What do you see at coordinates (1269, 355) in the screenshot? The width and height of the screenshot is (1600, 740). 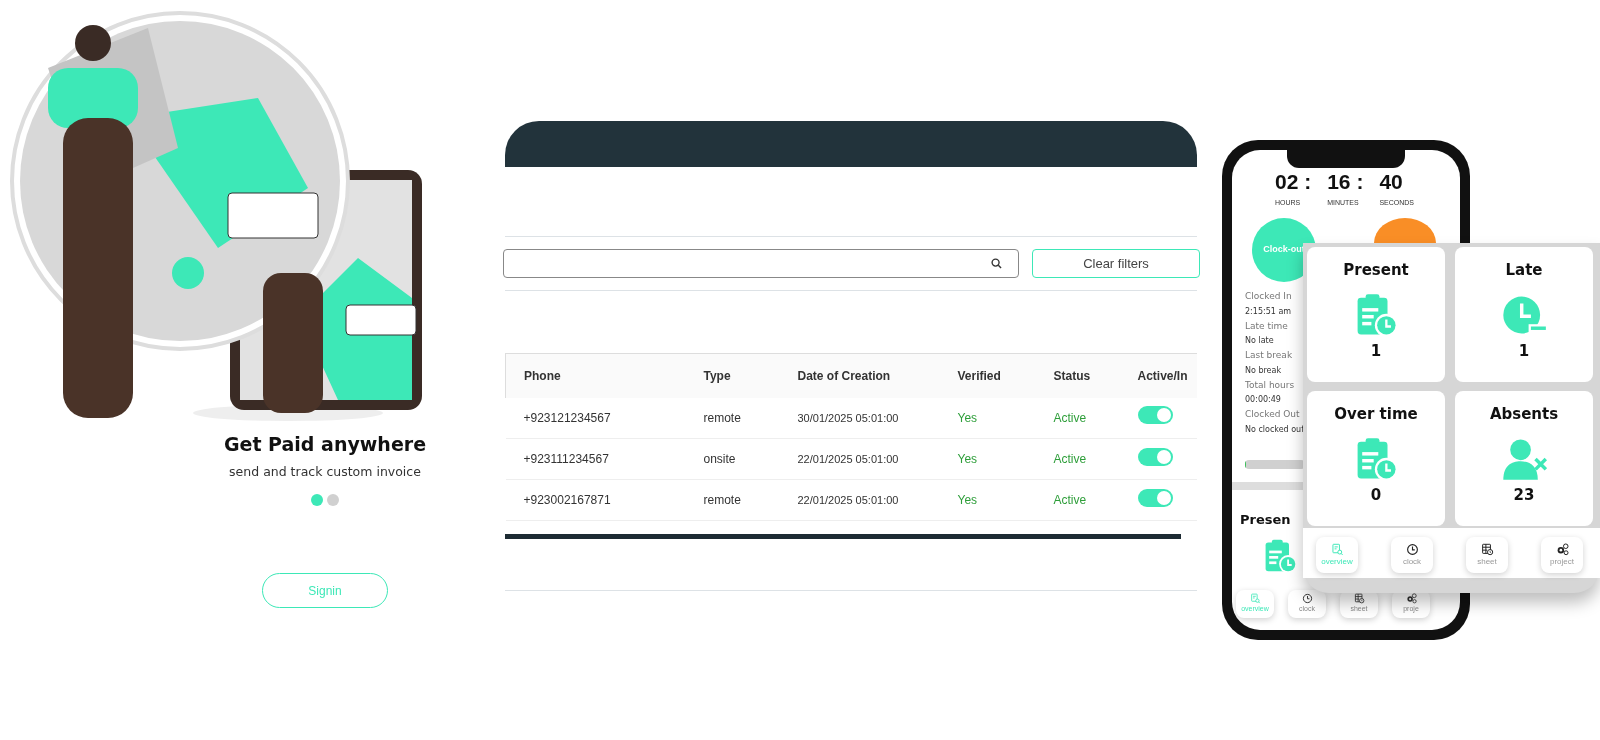 I see `detail-label: Last break` at bounding box center [1269, 355].